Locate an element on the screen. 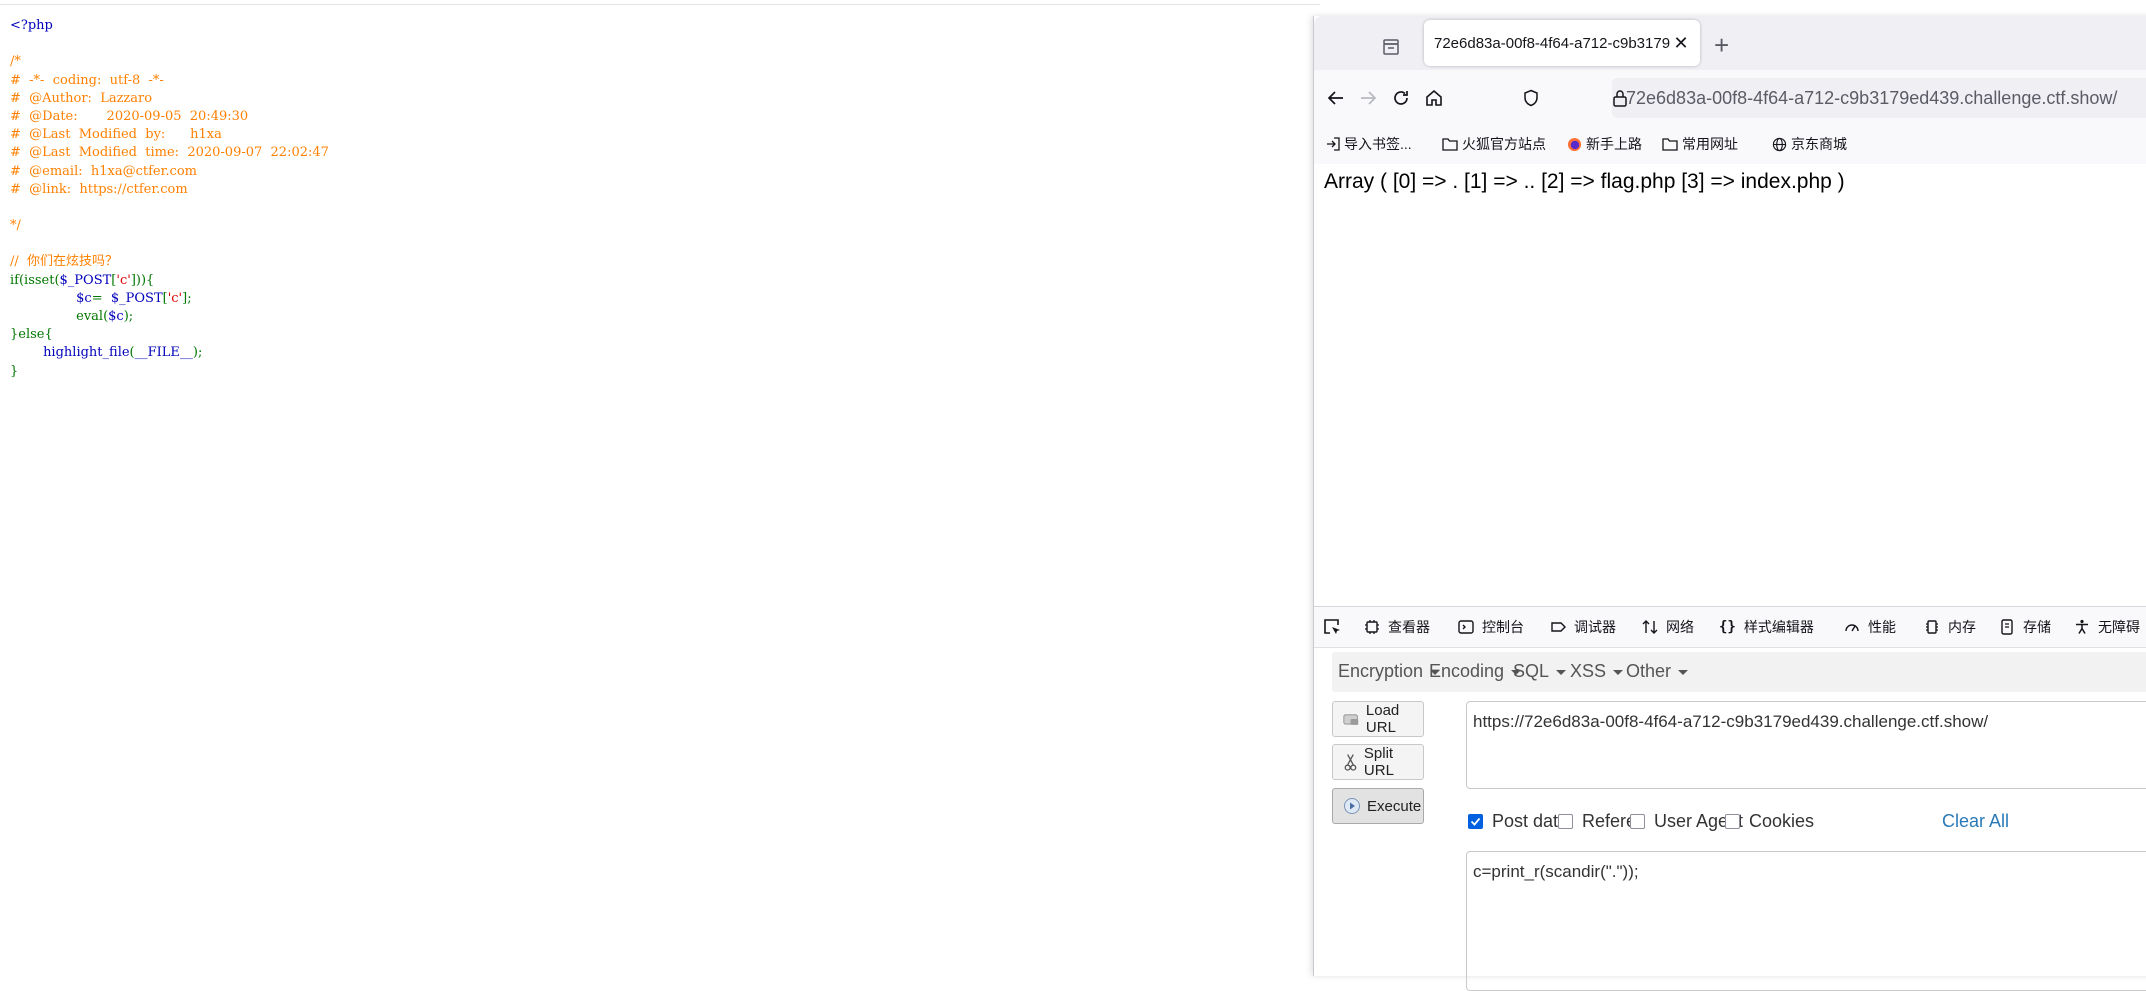 This screenshot has height=991, width=2146. bookmark-label: 常用网址 is located at coordinates (1710, 144).